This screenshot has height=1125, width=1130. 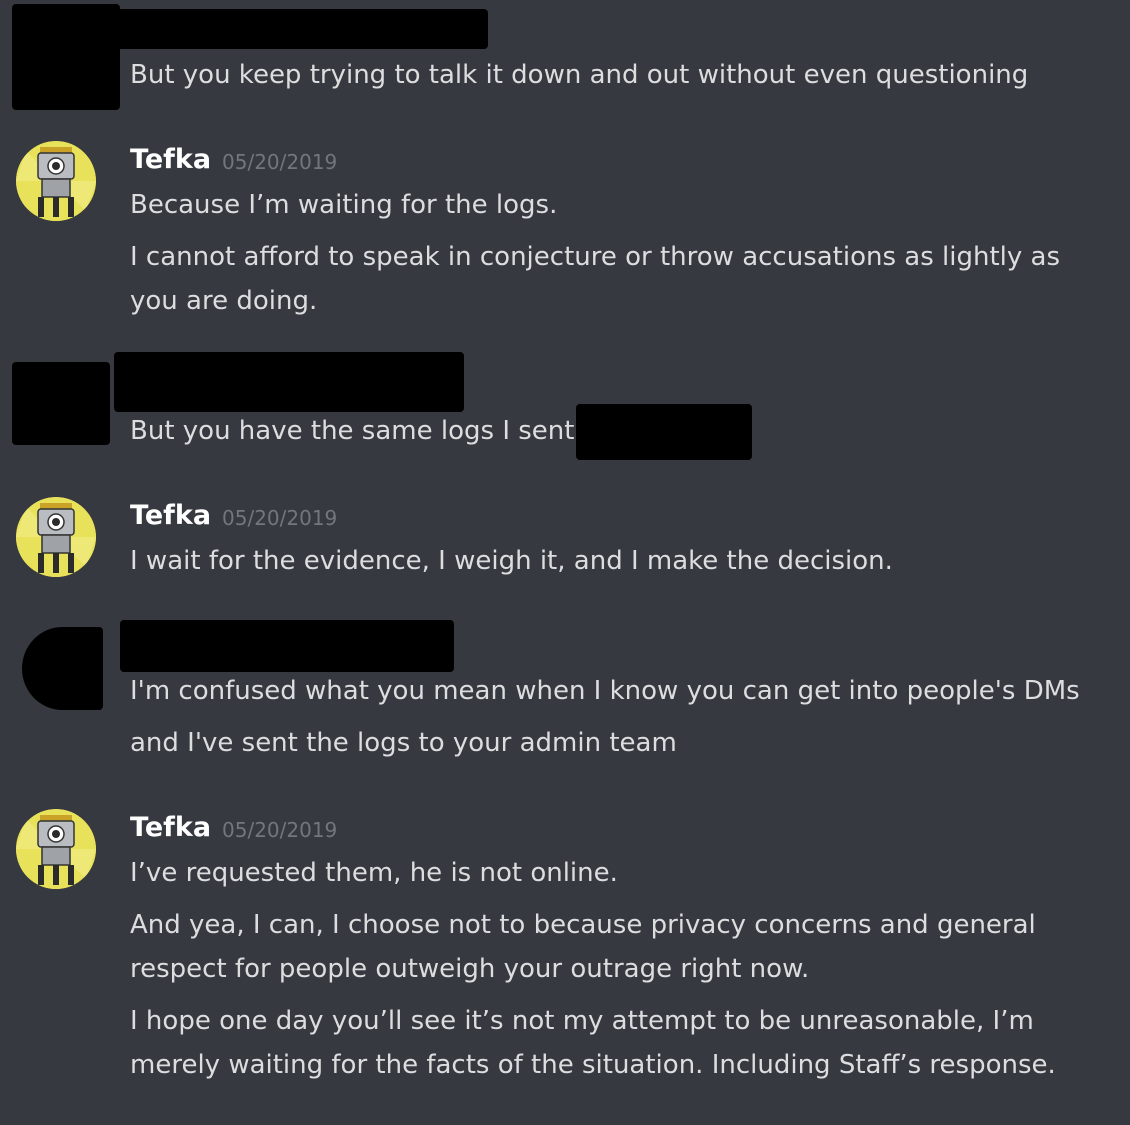 What do you see at coordinates (224, 301) in the screenshot?
I see `message-text: you are doing.` at bounding box center [224, 301].